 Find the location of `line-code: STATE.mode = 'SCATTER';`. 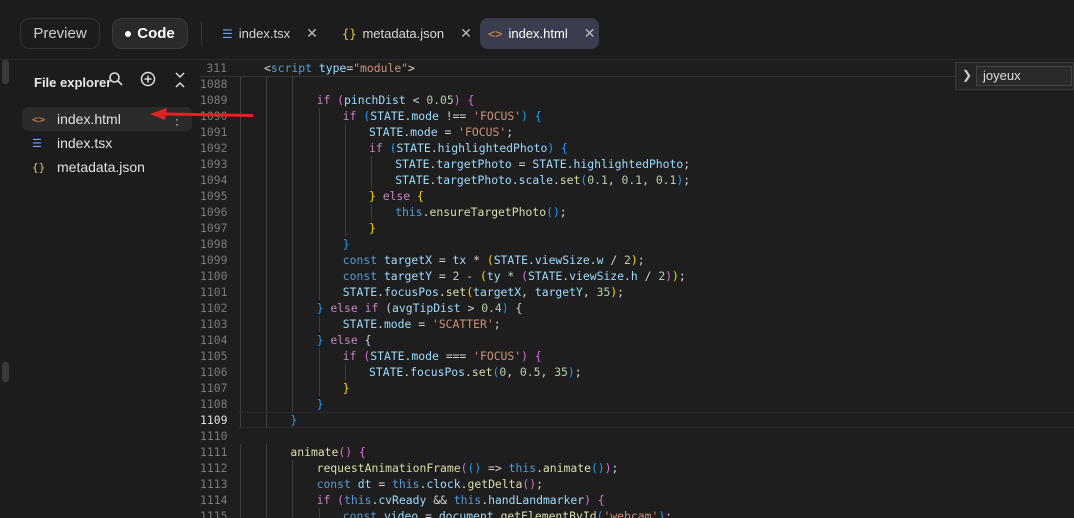

line-code: STATE.mode = 'SCATTER'; is located at coordinates (421, 324).